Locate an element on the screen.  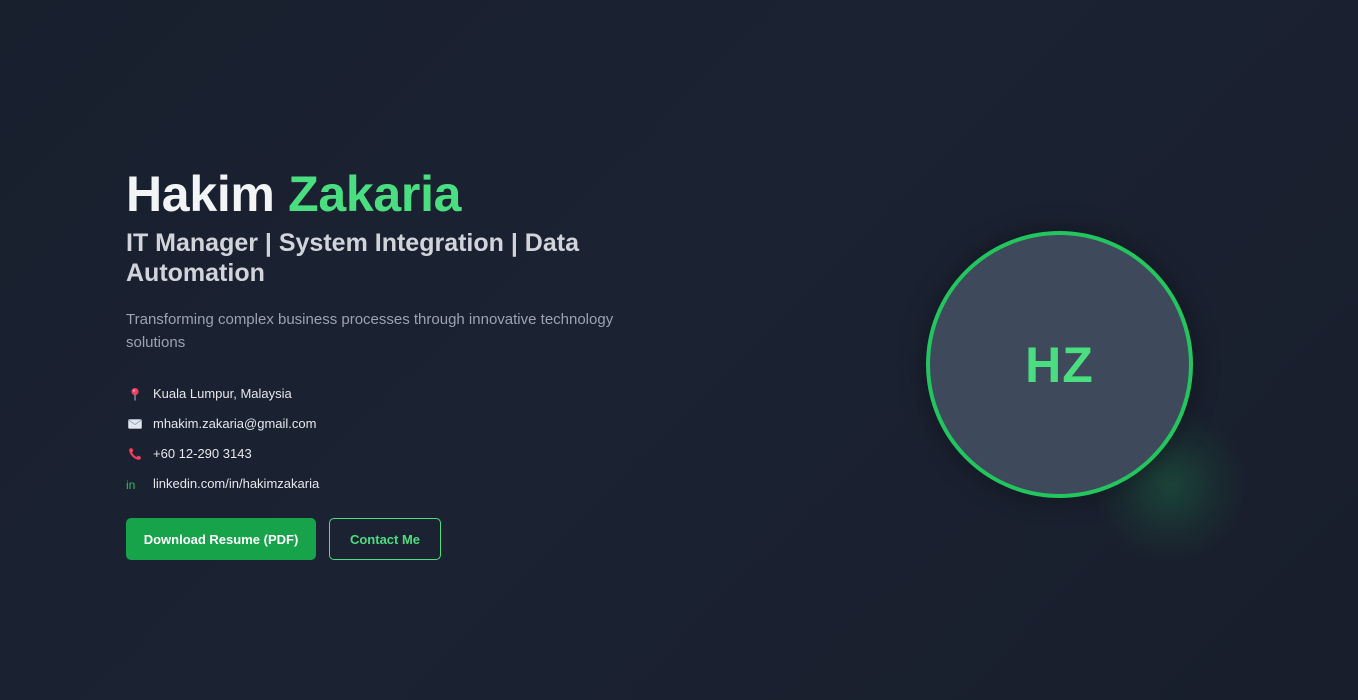
contact-item-phone: +60 12-290 3143 is located at coordinates (386, 453).